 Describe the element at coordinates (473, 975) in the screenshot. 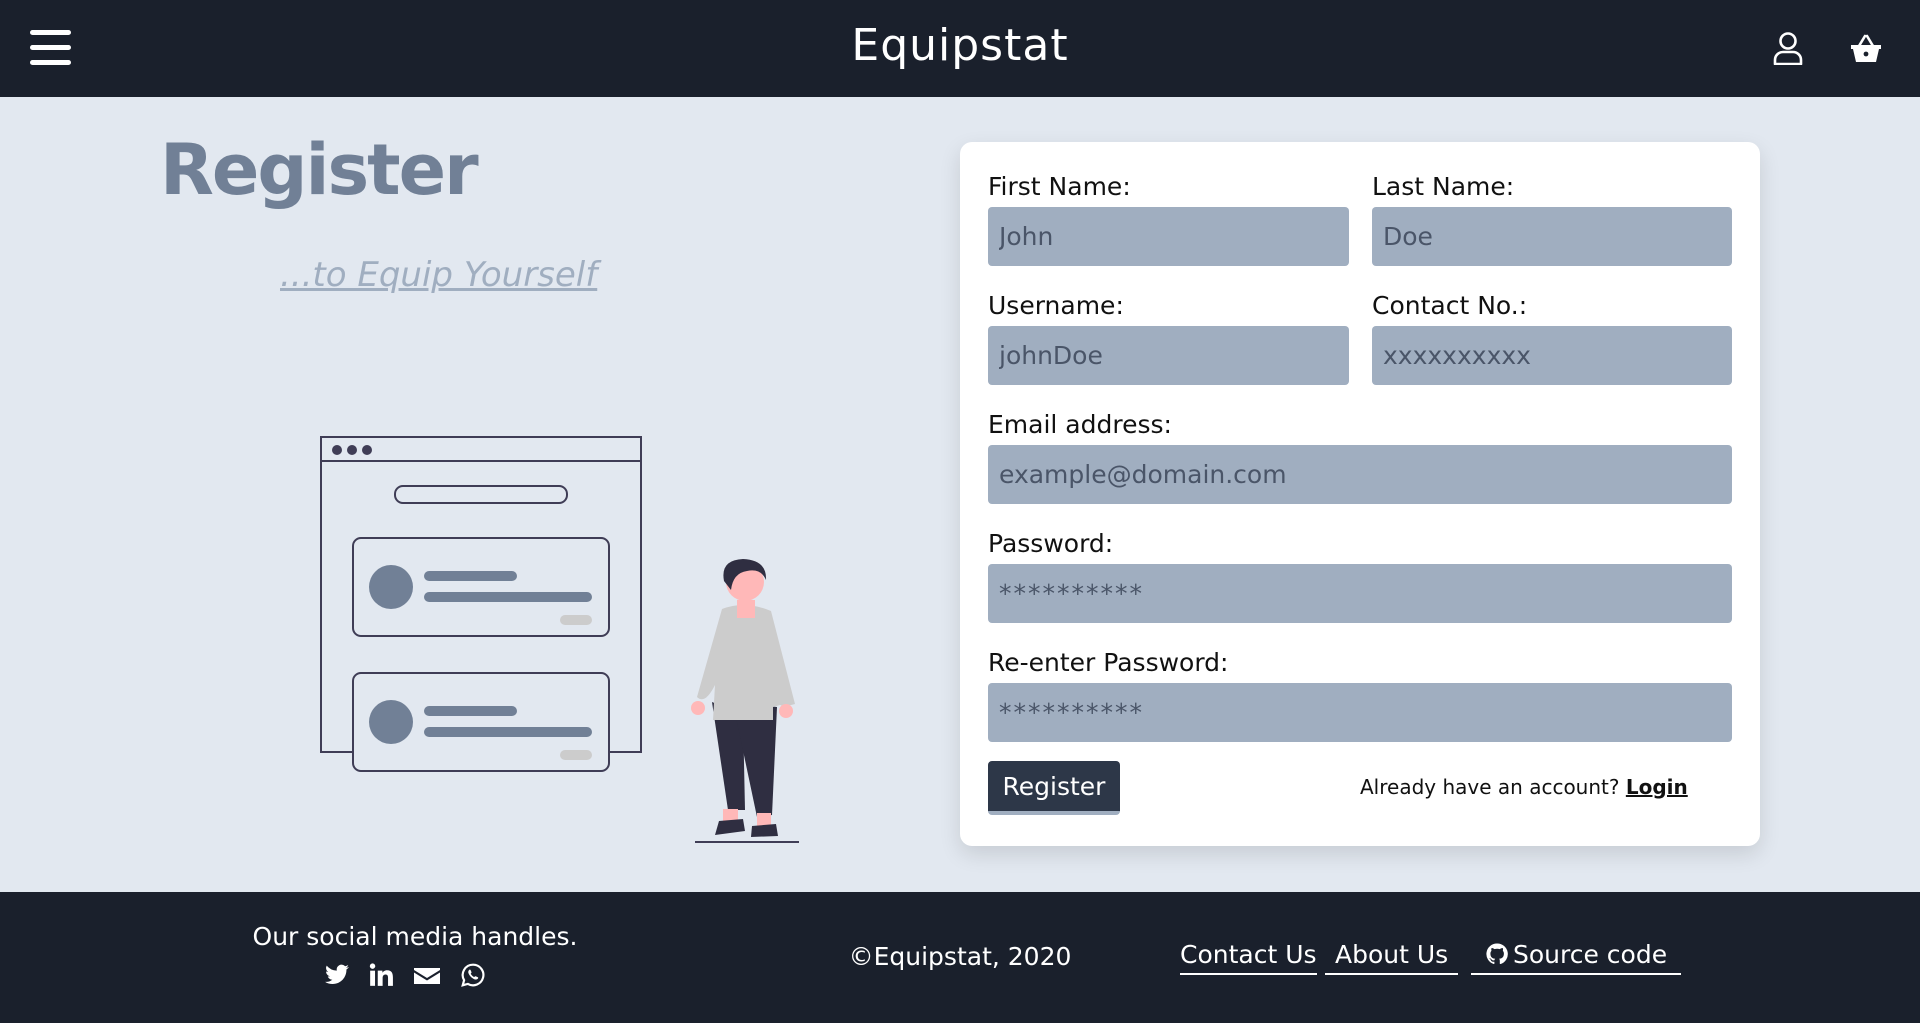

I see `whatsapp-icon` at that location.